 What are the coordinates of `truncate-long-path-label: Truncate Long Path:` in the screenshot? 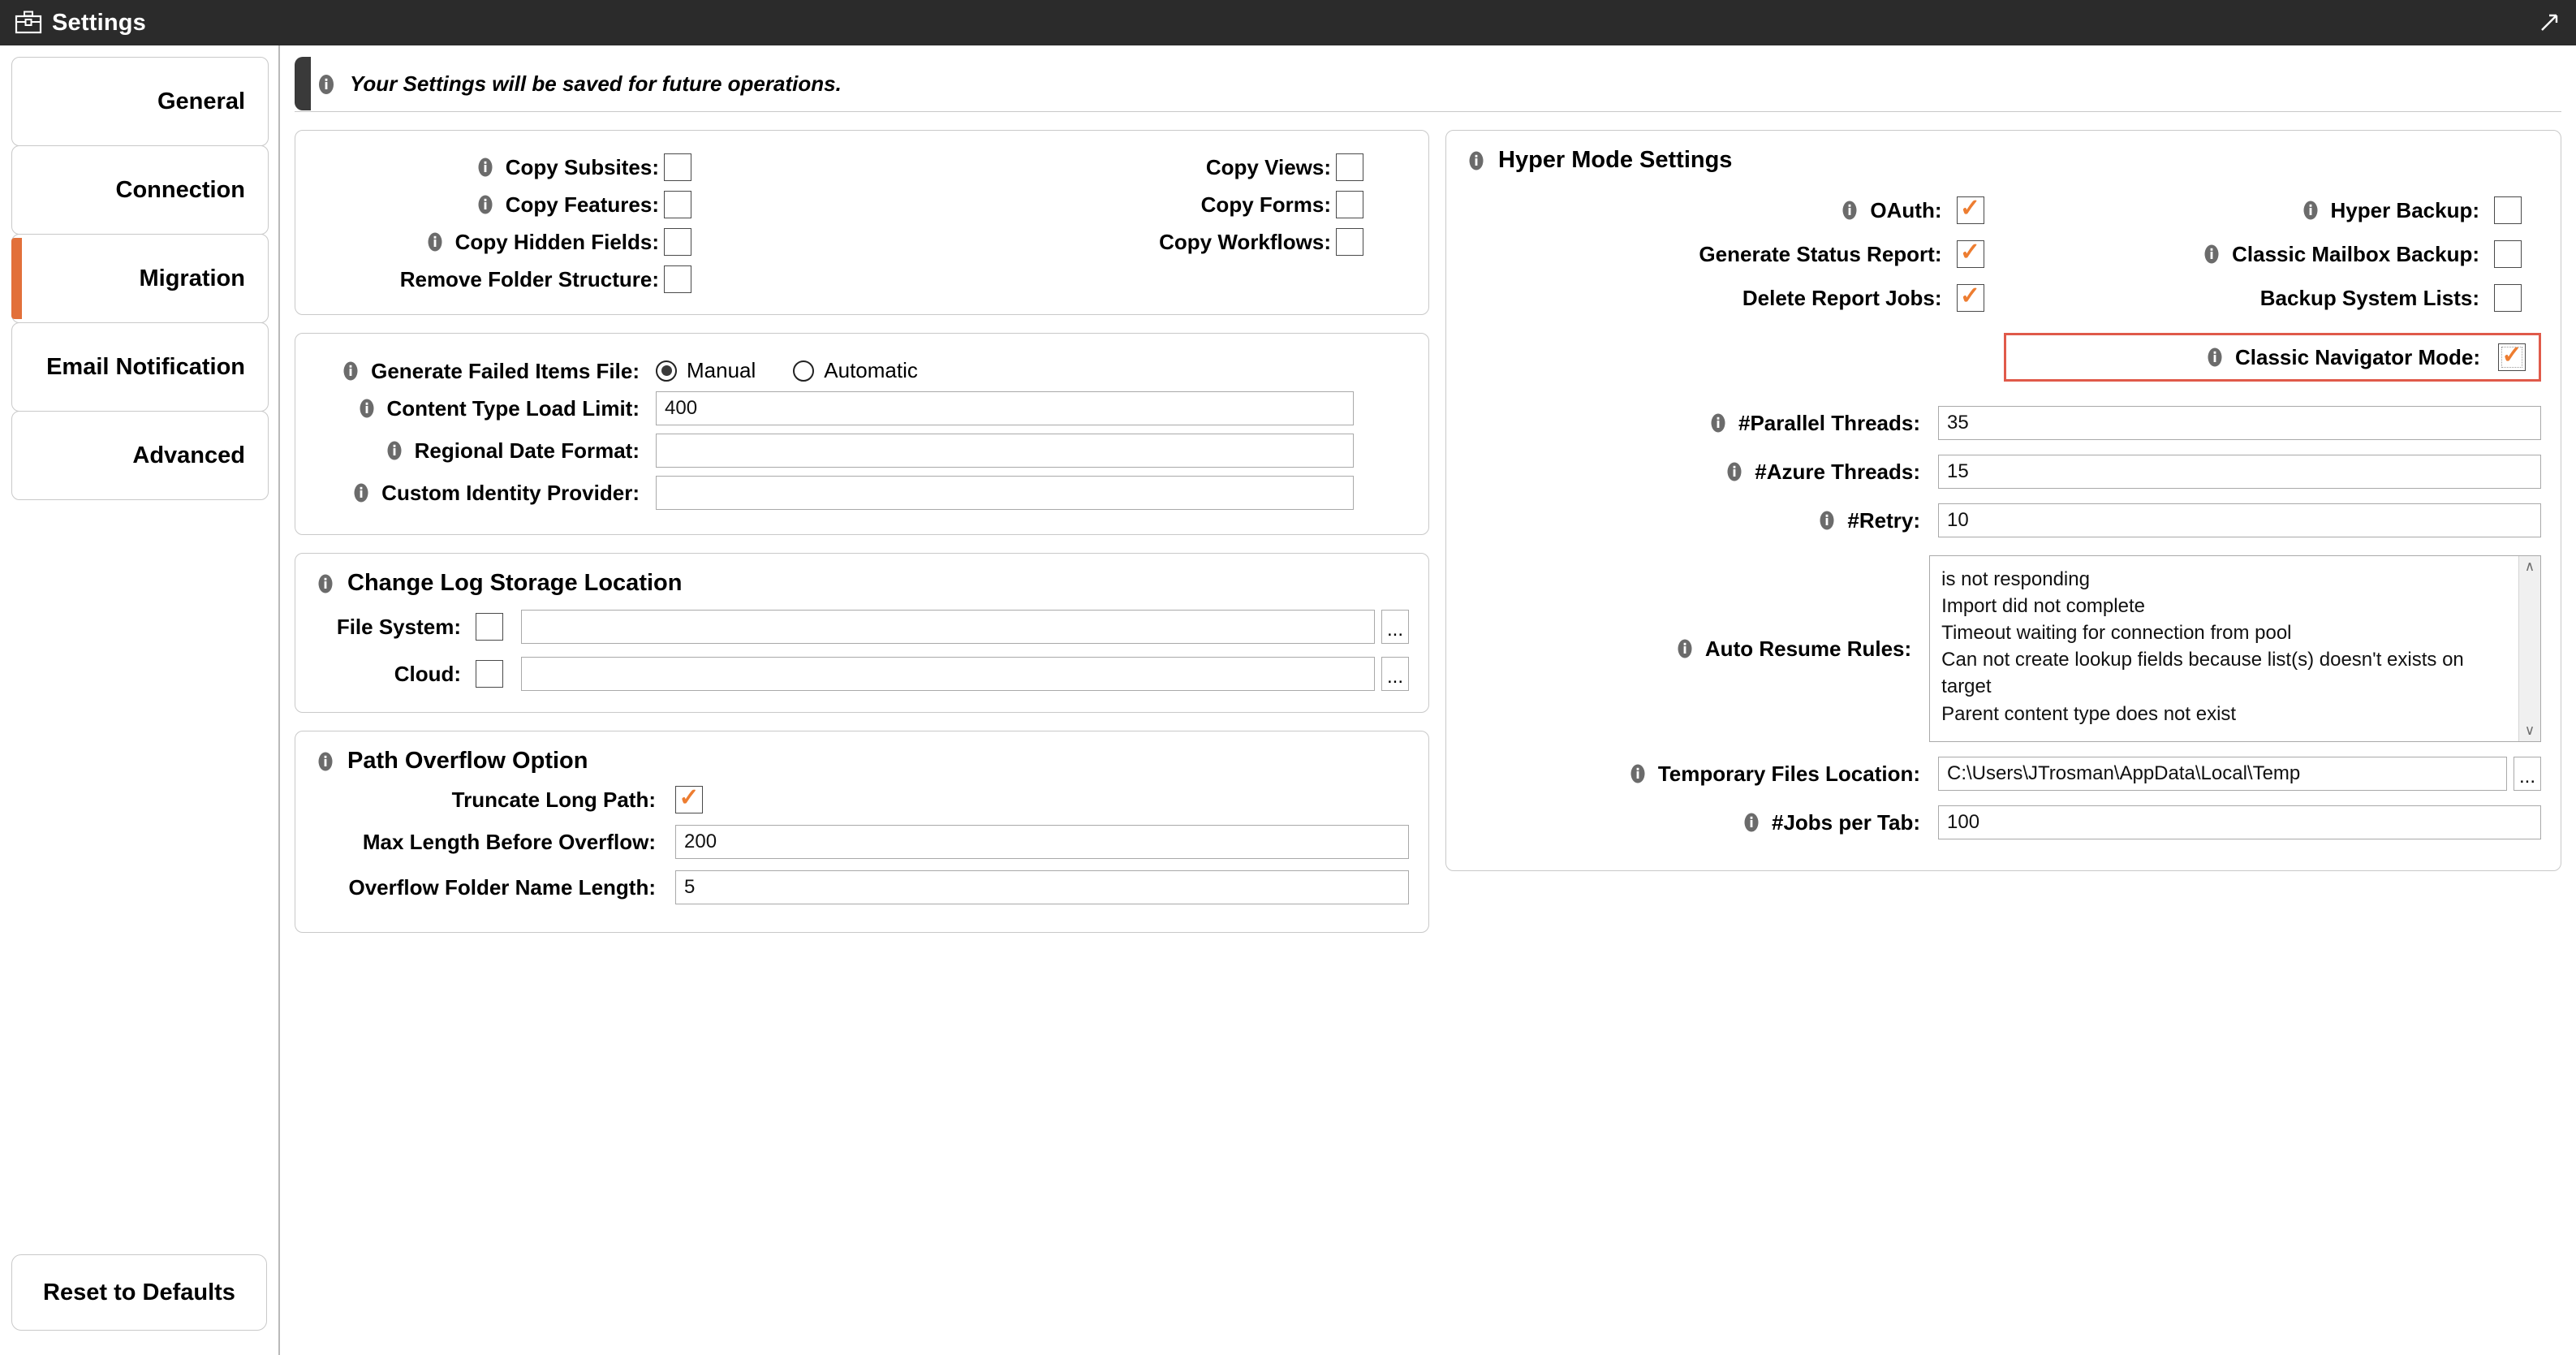 It's located at (553, 799).